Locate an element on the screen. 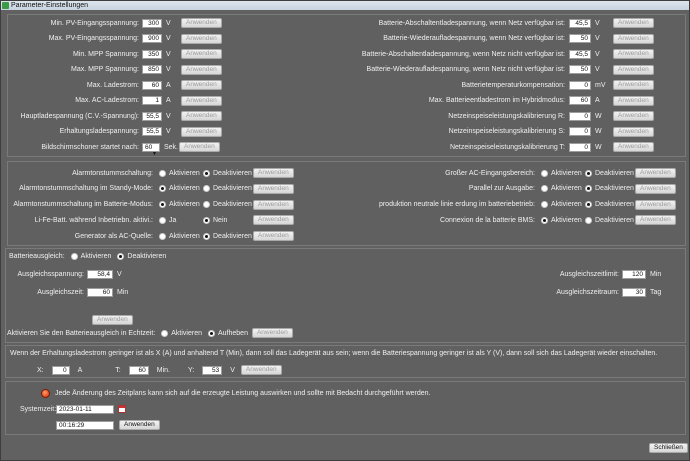  setting-label: Max. AC-Ladestrom: is located at coordinates (107, 100).